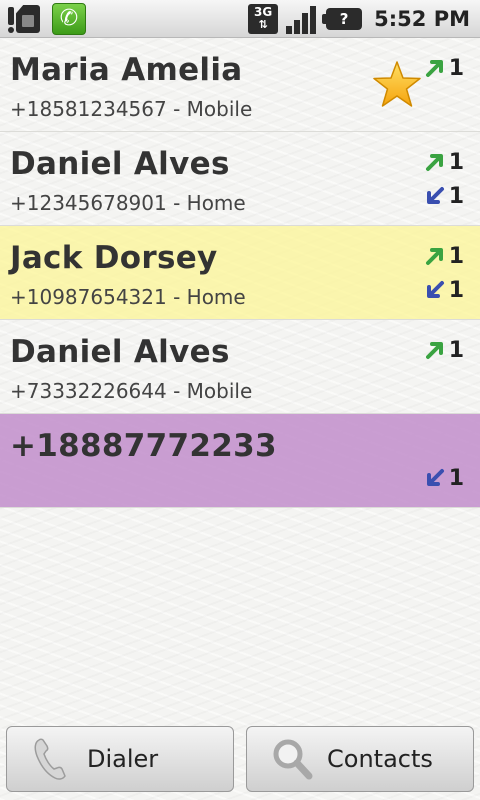  I want to click on call-log-item: +18887772233 1, so click(240, 461).